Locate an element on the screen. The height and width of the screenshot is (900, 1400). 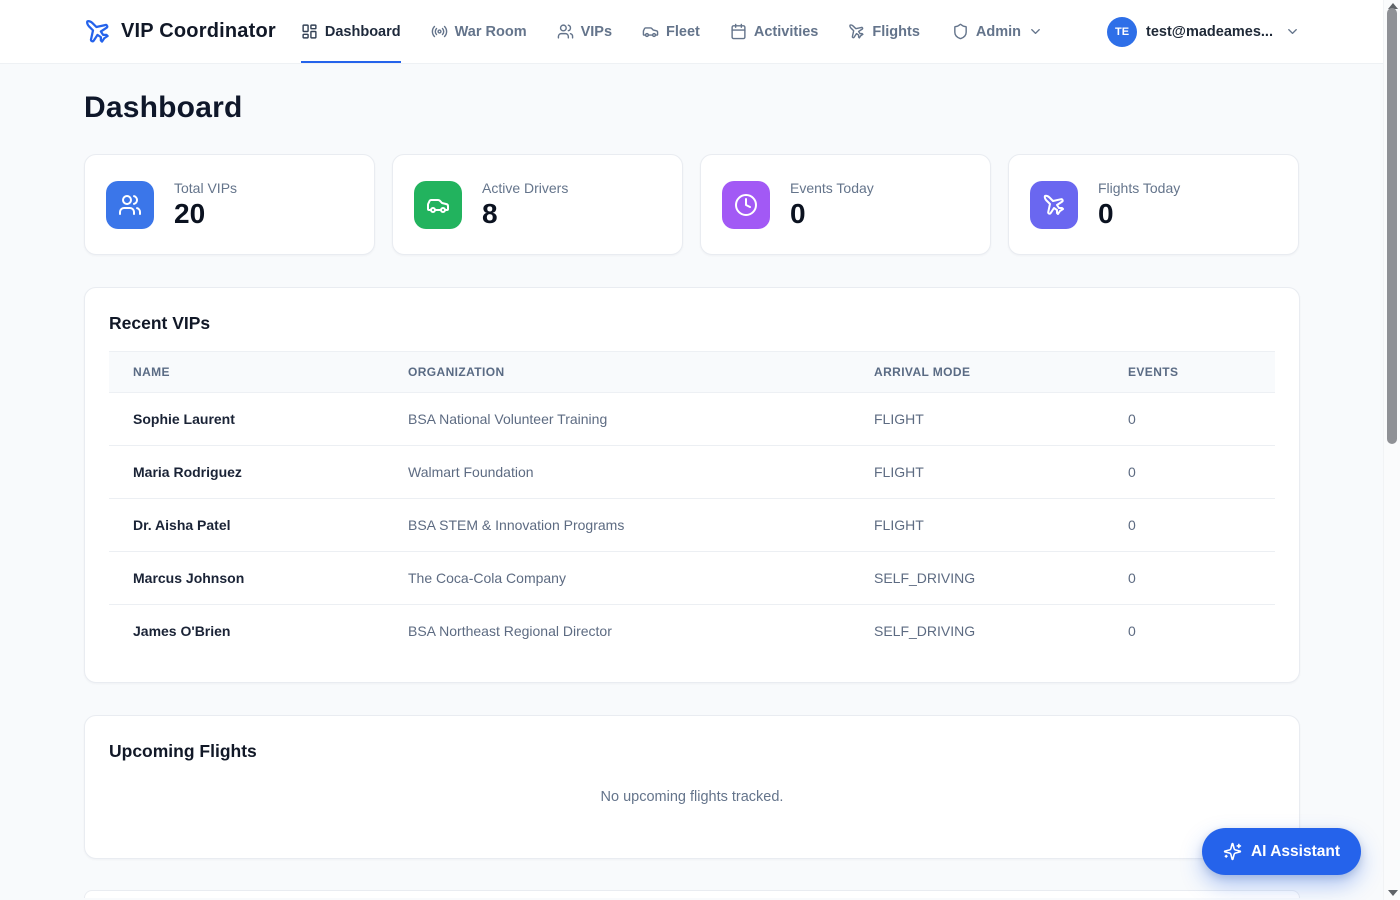
vip-organization: BSA STEM & Innovation Programs is located at coordinates (617, 525).